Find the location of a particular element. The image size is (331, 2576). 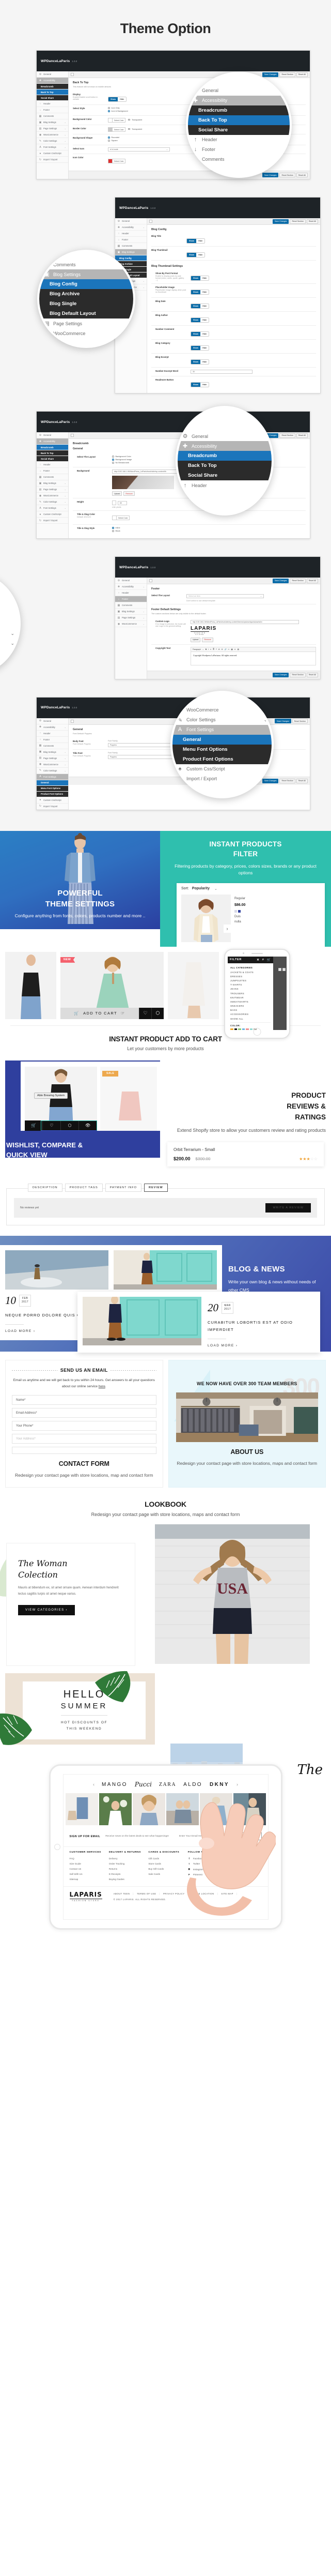

load-more-link: LOAD MORE › is located at coordinates (261, 1345).